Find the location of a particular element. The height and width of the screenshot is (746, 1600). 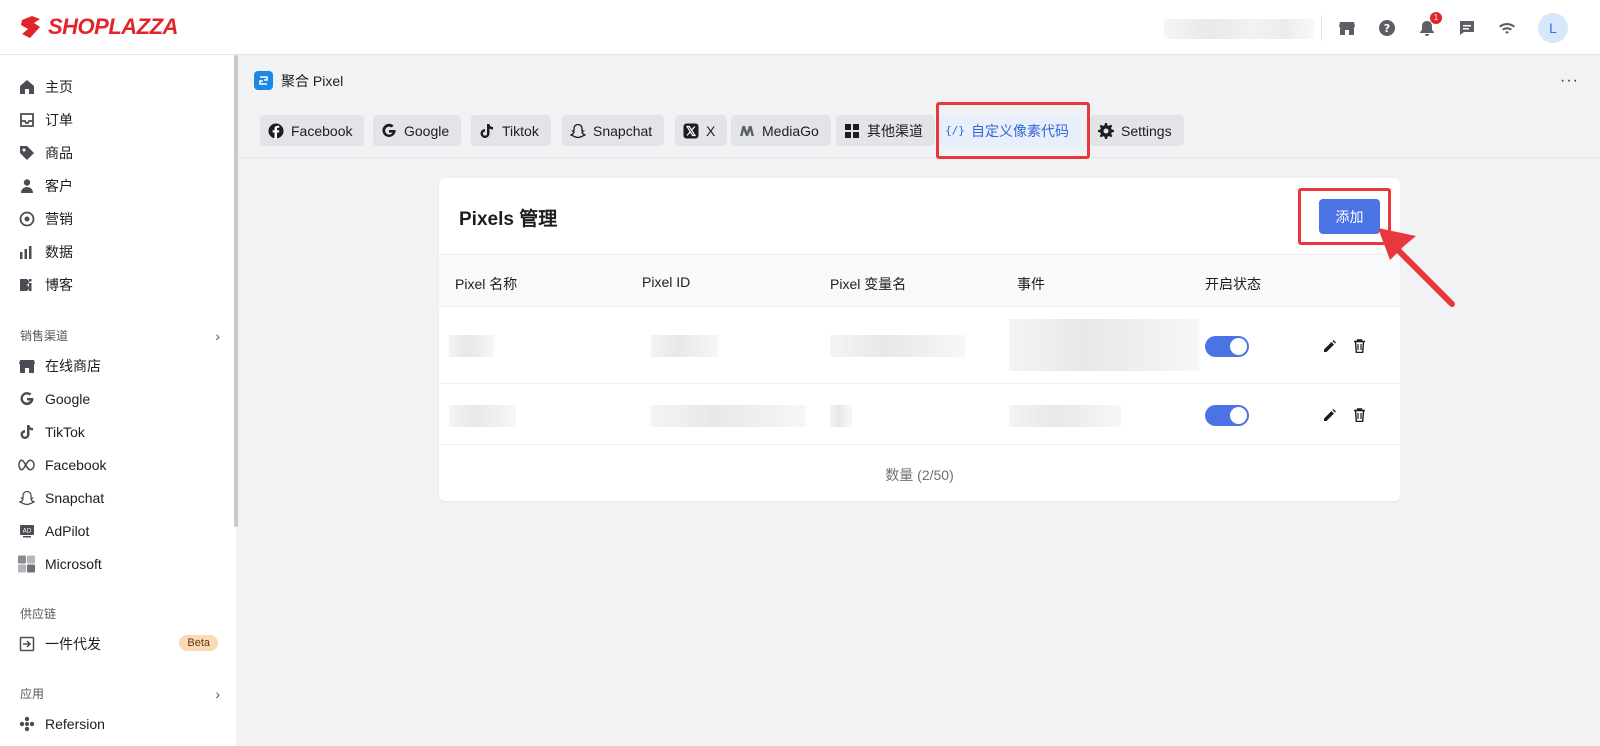

column-header-status: 开启状态 is located at coordinates (1233, 284).